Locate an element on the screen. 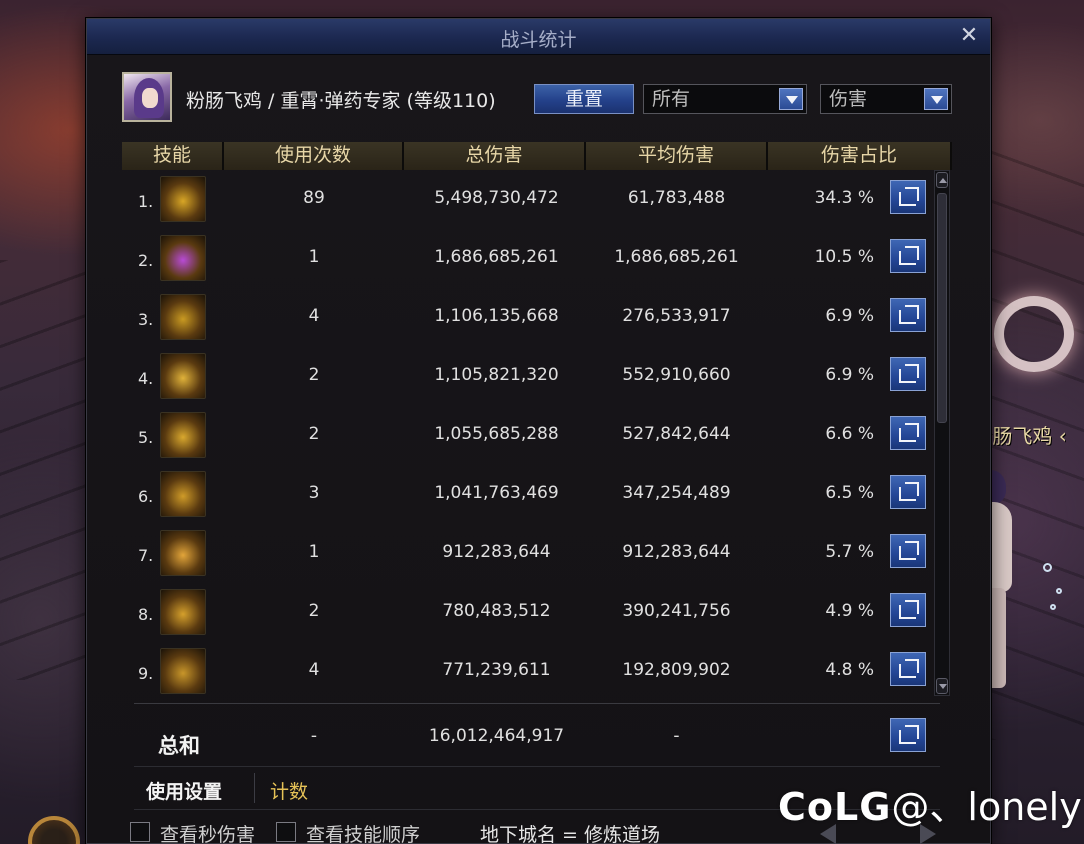  row-total-damage: 1,041,763,469 is located at coordinates (496, 493).